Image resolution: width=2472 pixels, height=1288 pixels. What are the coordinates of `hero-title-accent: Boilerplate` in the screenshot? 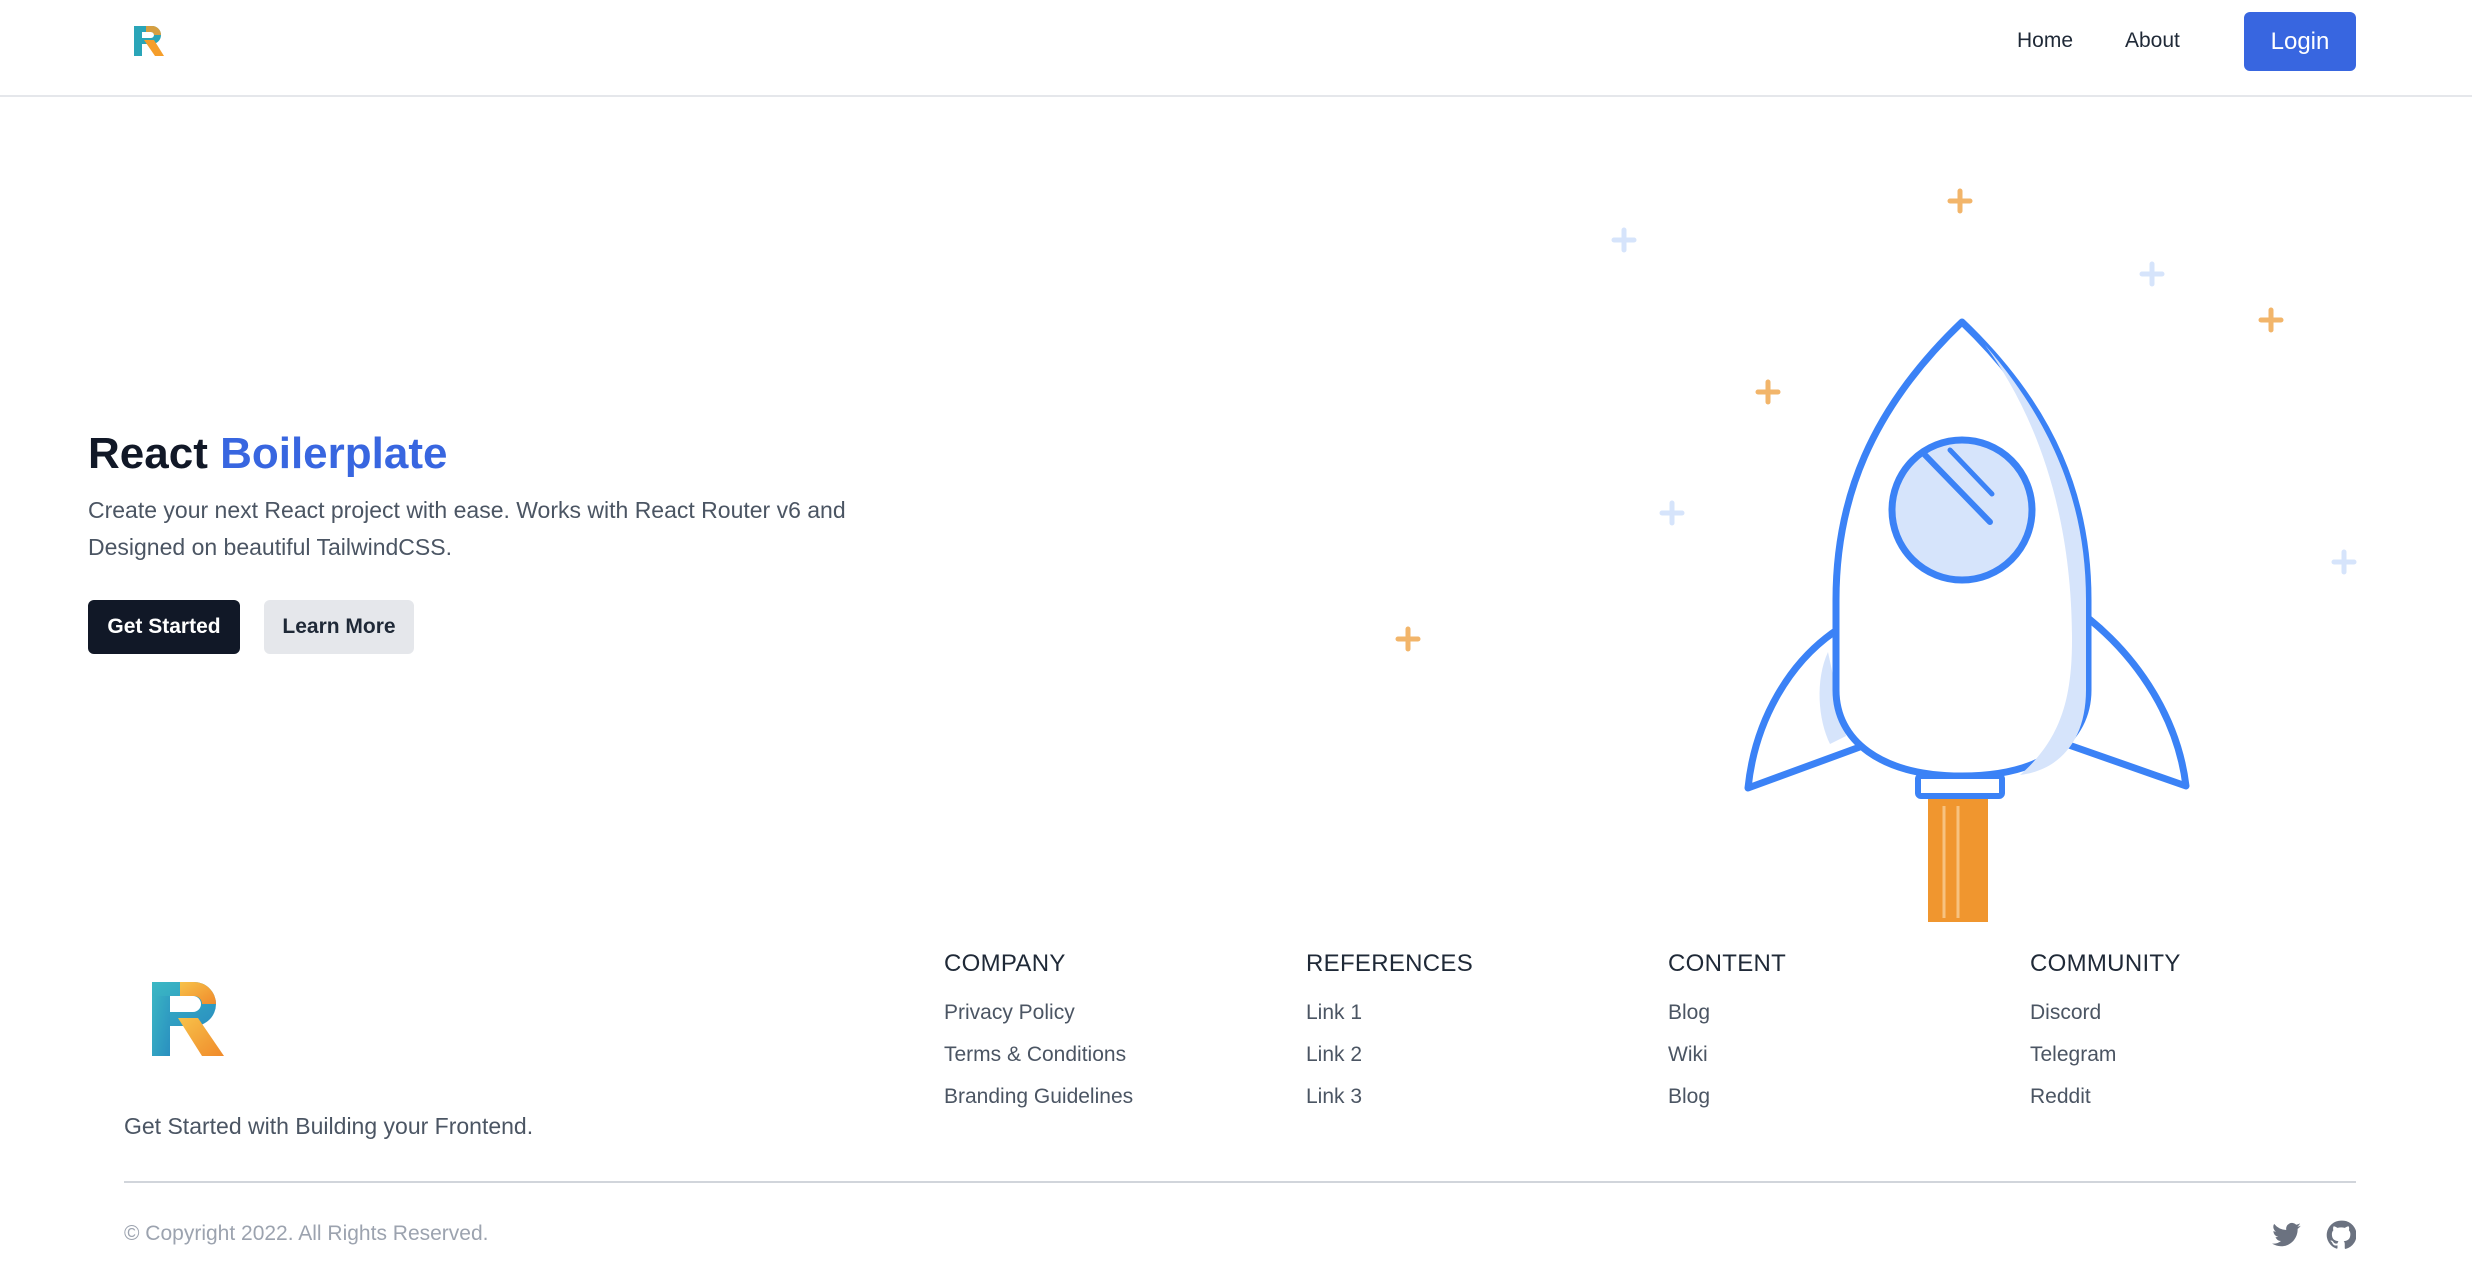 It's located at (334, 453).